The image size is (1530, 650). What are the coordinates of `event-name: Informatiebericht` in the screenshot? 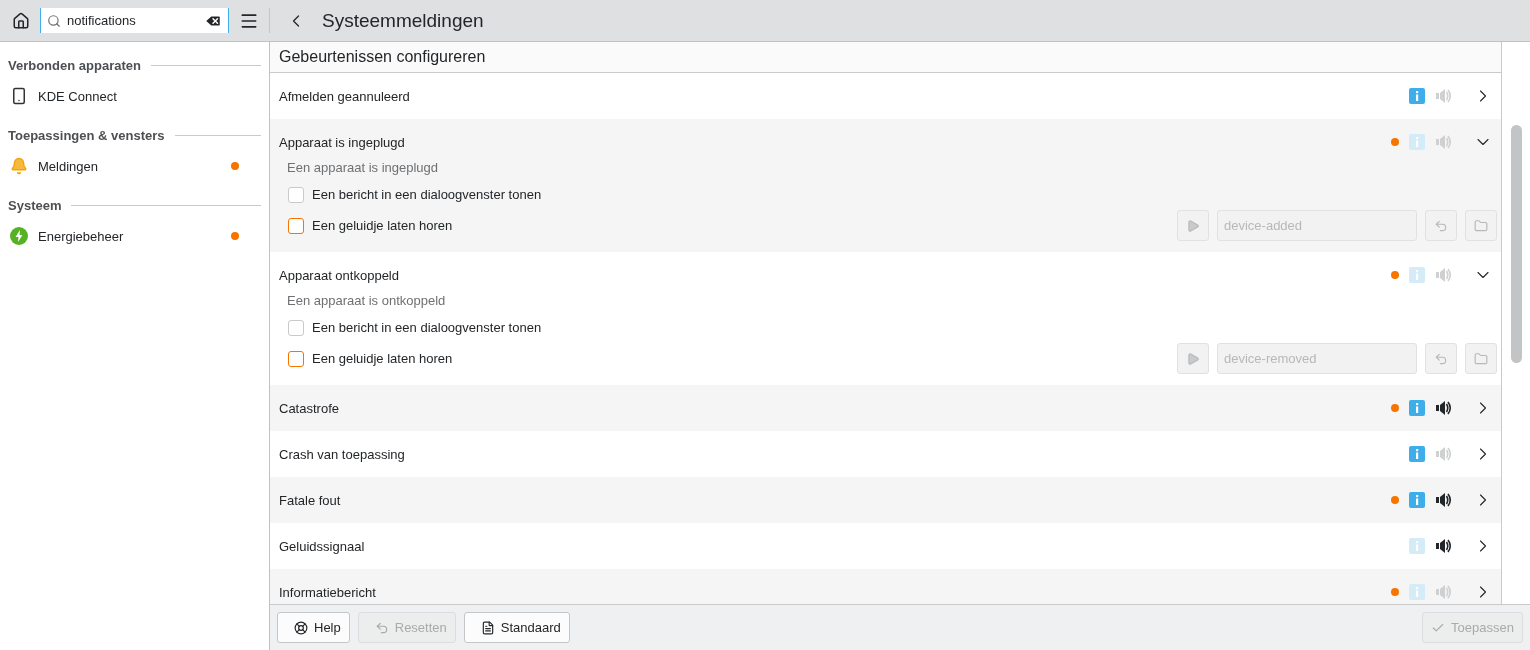 It's located at (328, 592).